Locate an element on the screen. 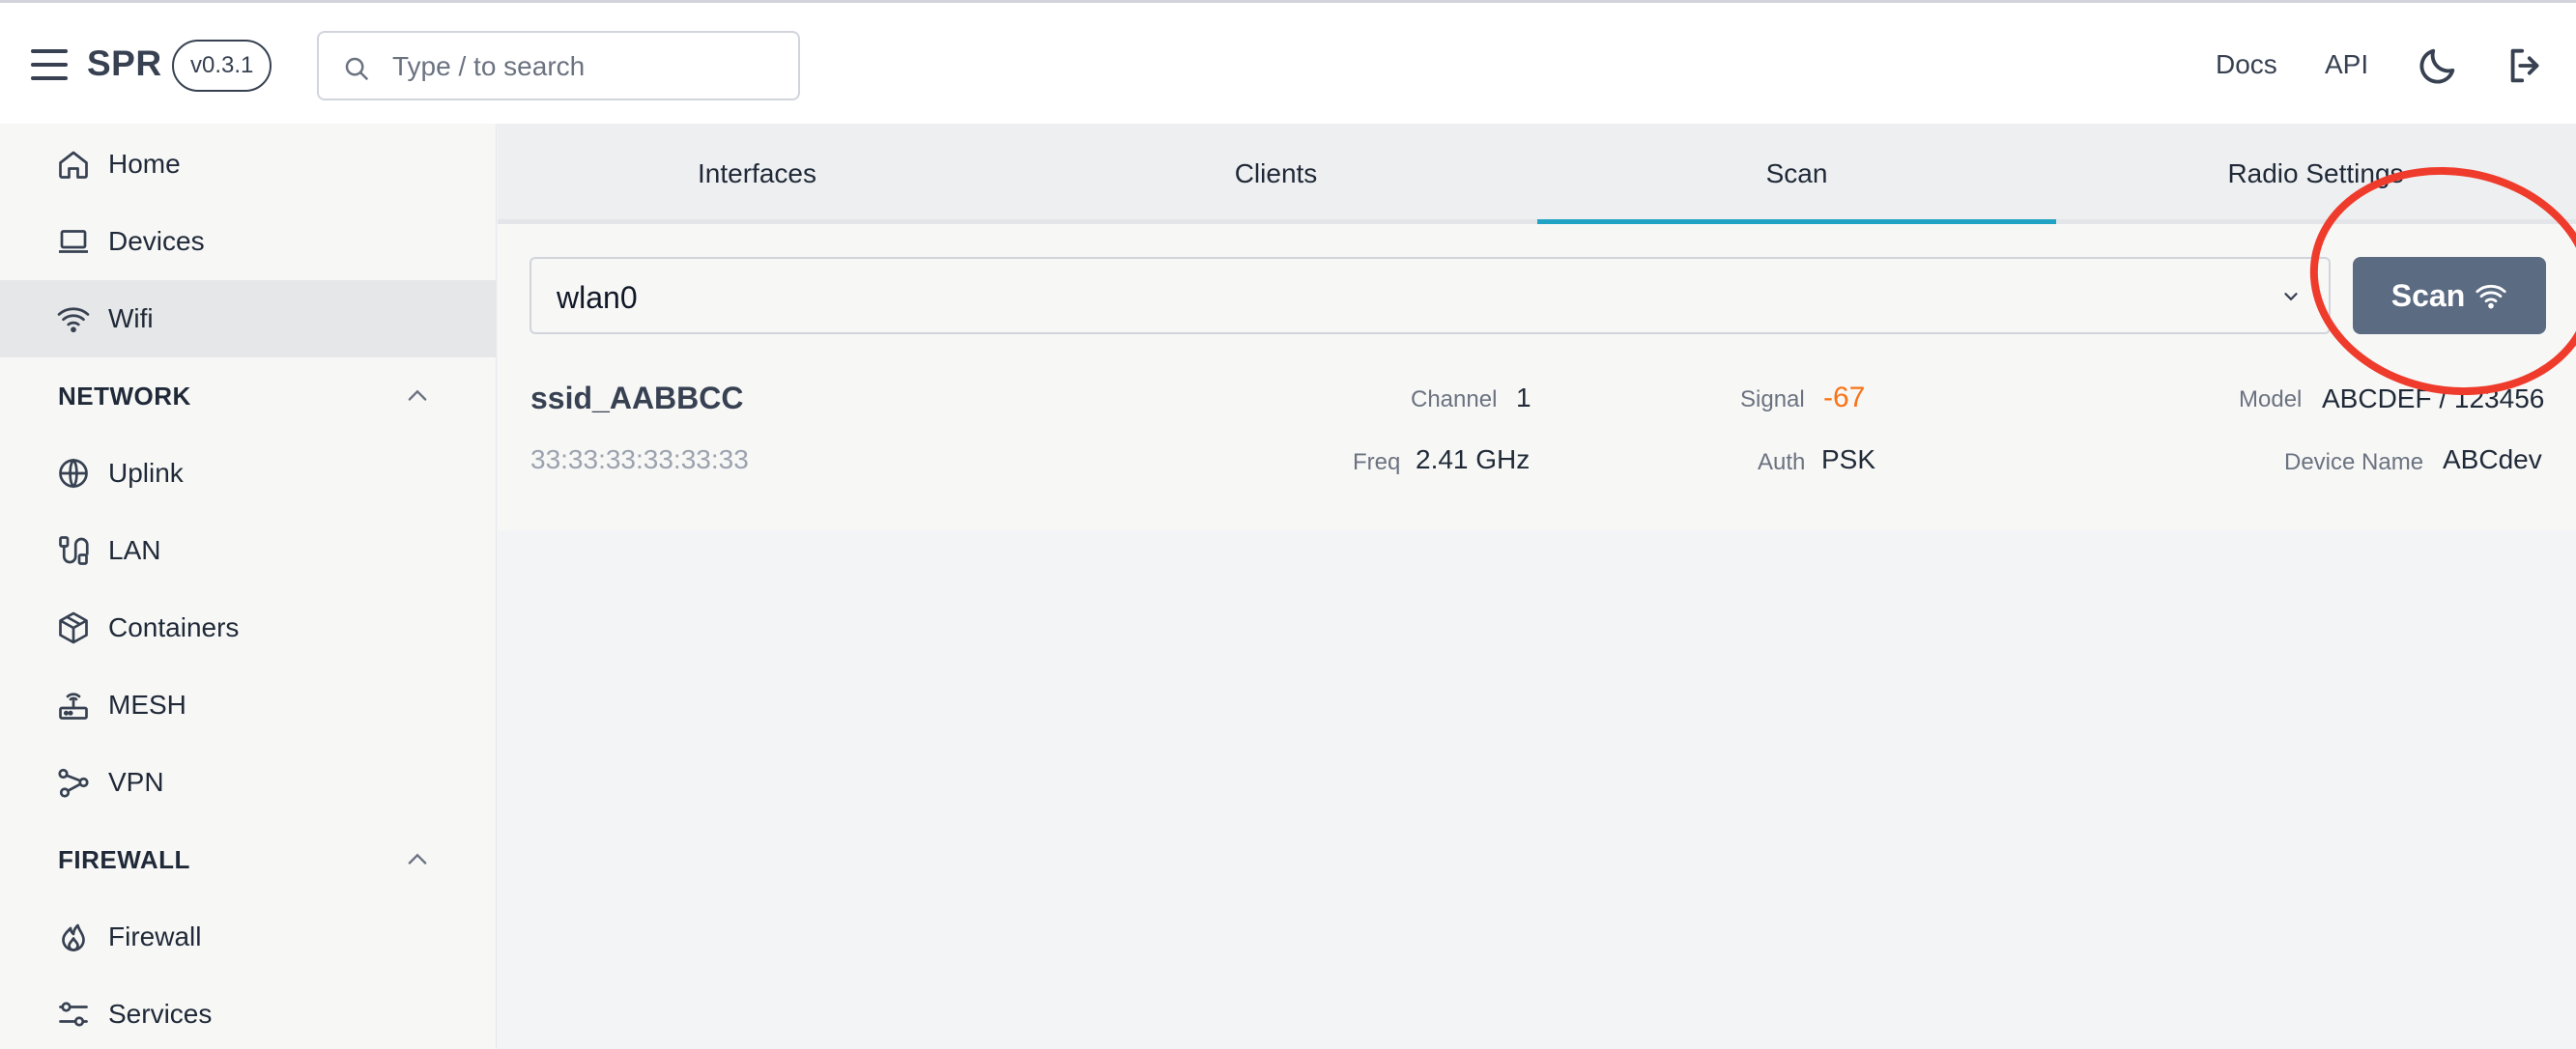  search-input is located at coordinates (586, 66).